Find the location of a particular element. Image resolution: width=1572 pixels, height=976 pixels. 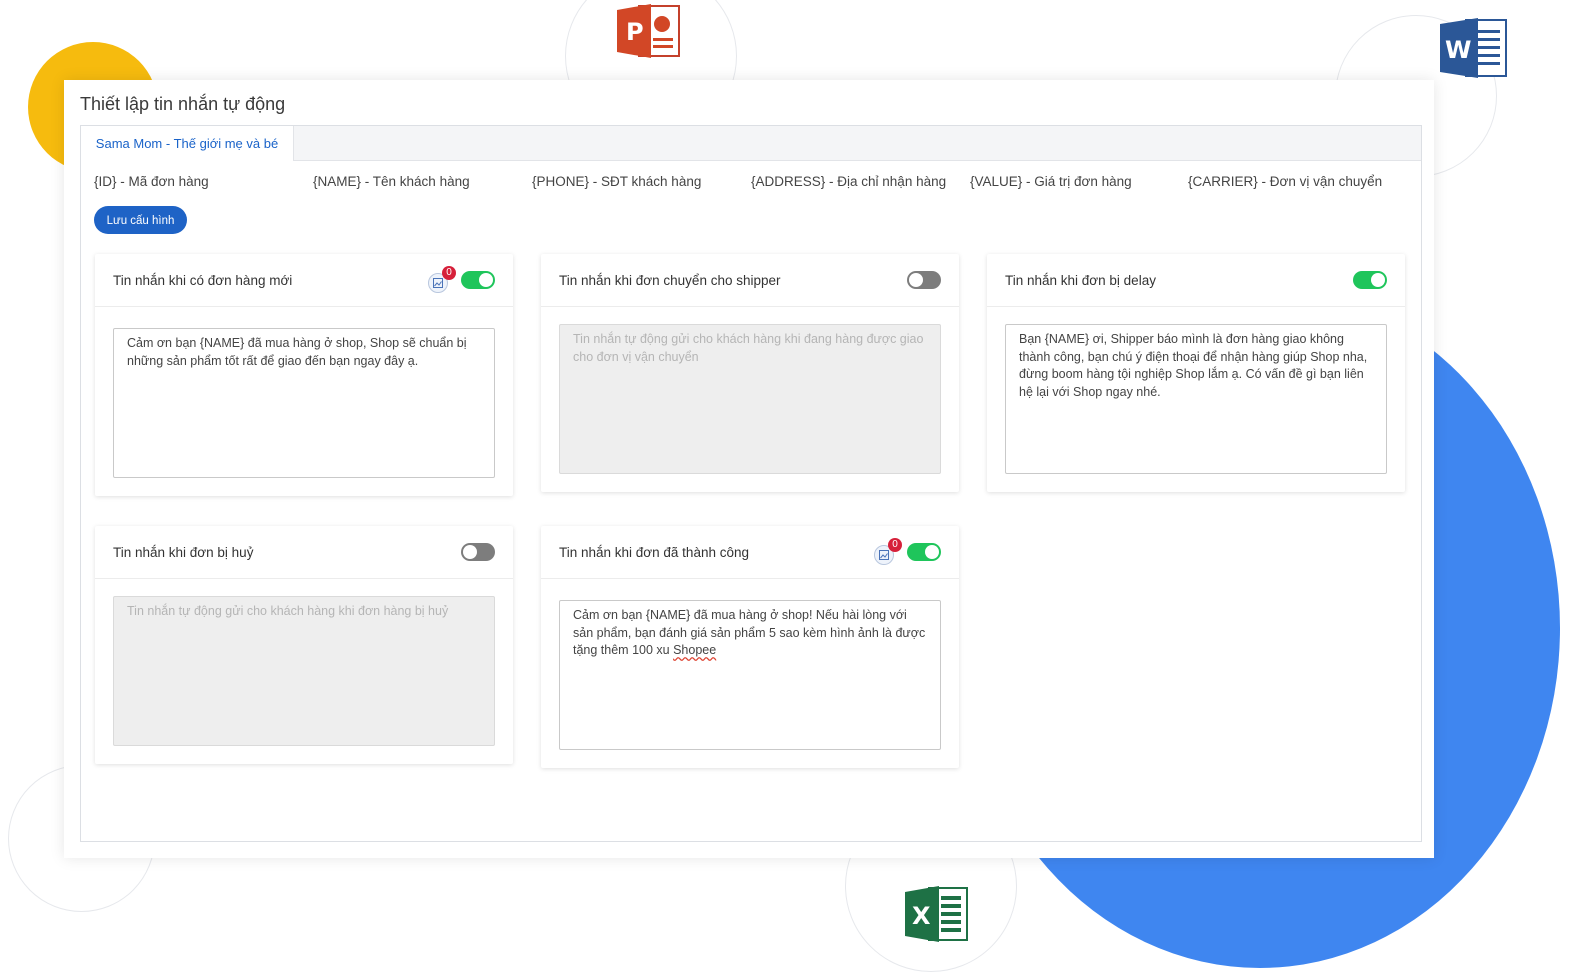

svg-text: X is located at coordinates (921, 916).